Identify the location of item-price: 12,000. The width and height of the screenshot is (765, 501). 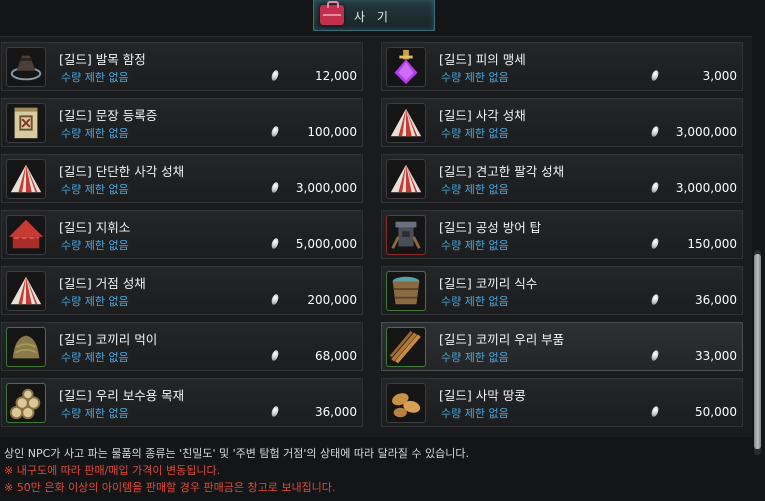
(336, 76).